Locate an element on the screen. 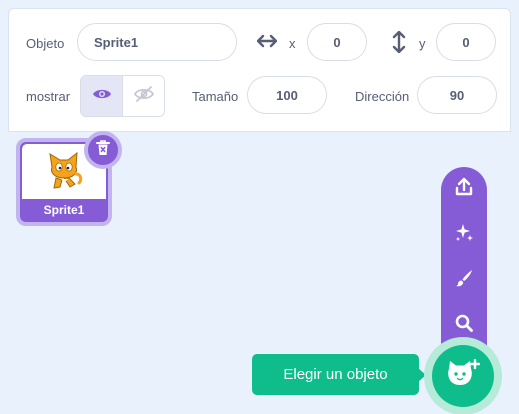 This screenshot has height=414, width=519. direction-input: 90 is located at coordinates (457, 95).